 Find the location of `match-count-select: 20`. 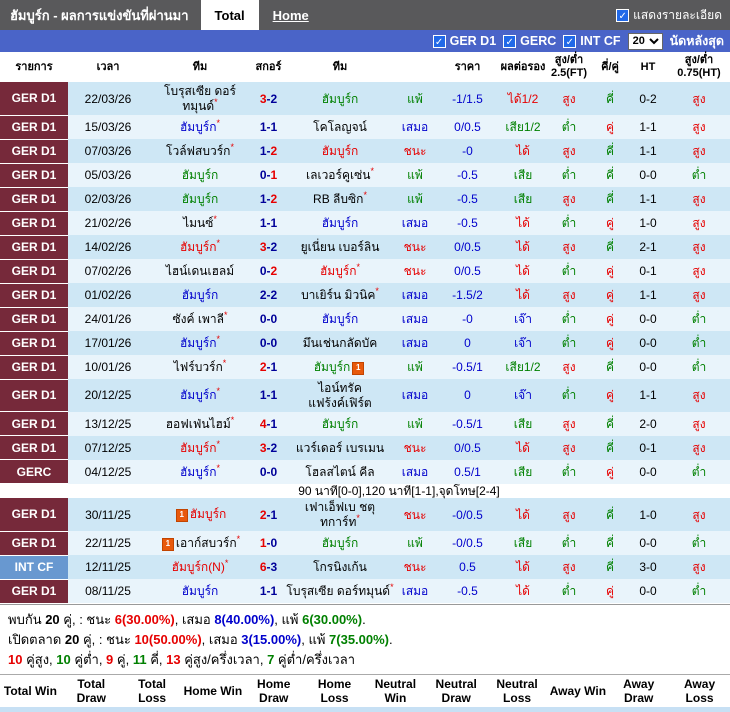

match-count-select: 20 is located at coordinates (645, 41).